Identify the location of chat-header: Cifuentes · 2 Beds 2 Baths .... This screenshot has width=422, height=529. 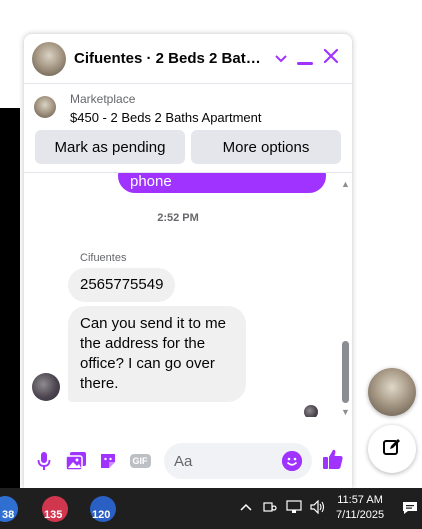
(188, 59).